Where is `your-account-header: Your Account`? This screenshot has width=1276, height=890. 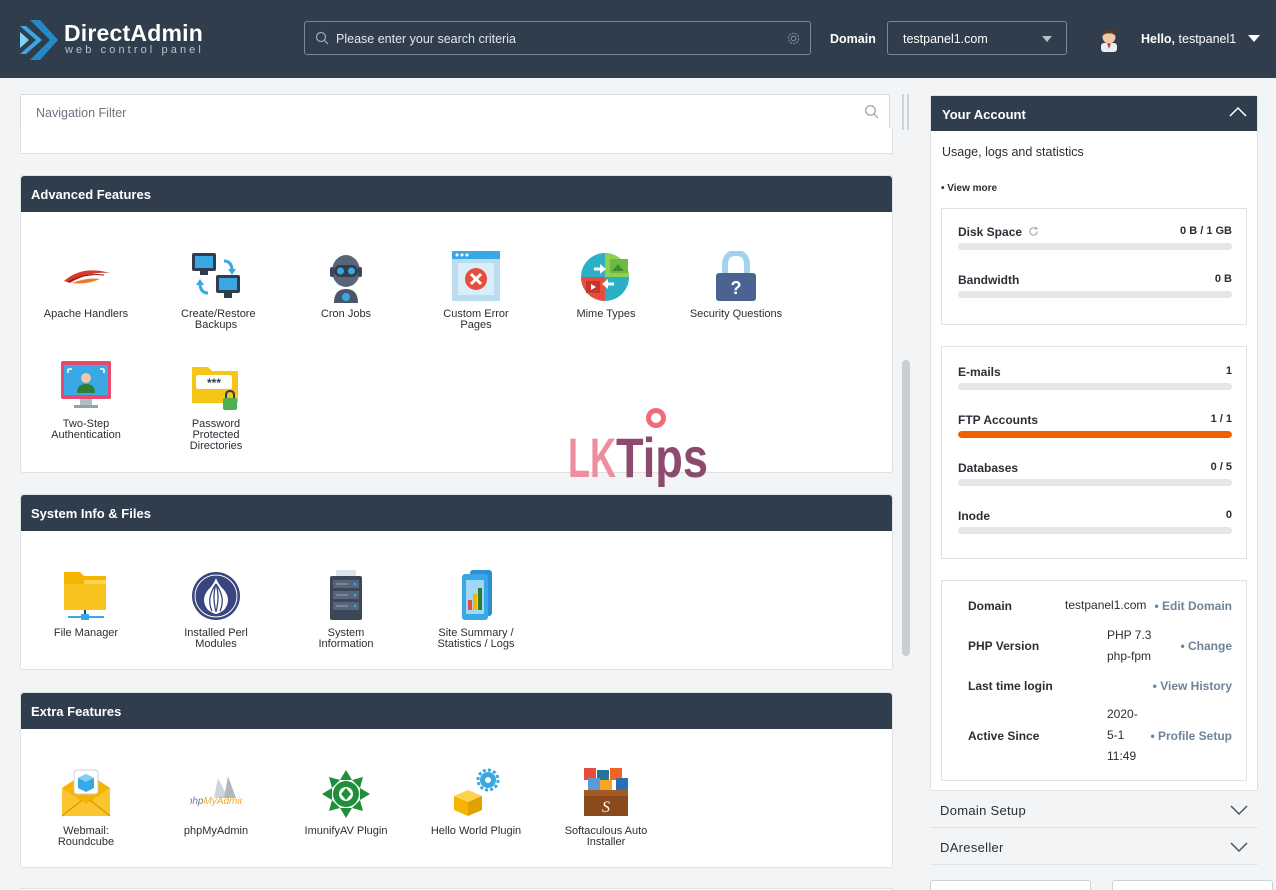 your-account-header: Your Account is located at coordinates (1094, 113).